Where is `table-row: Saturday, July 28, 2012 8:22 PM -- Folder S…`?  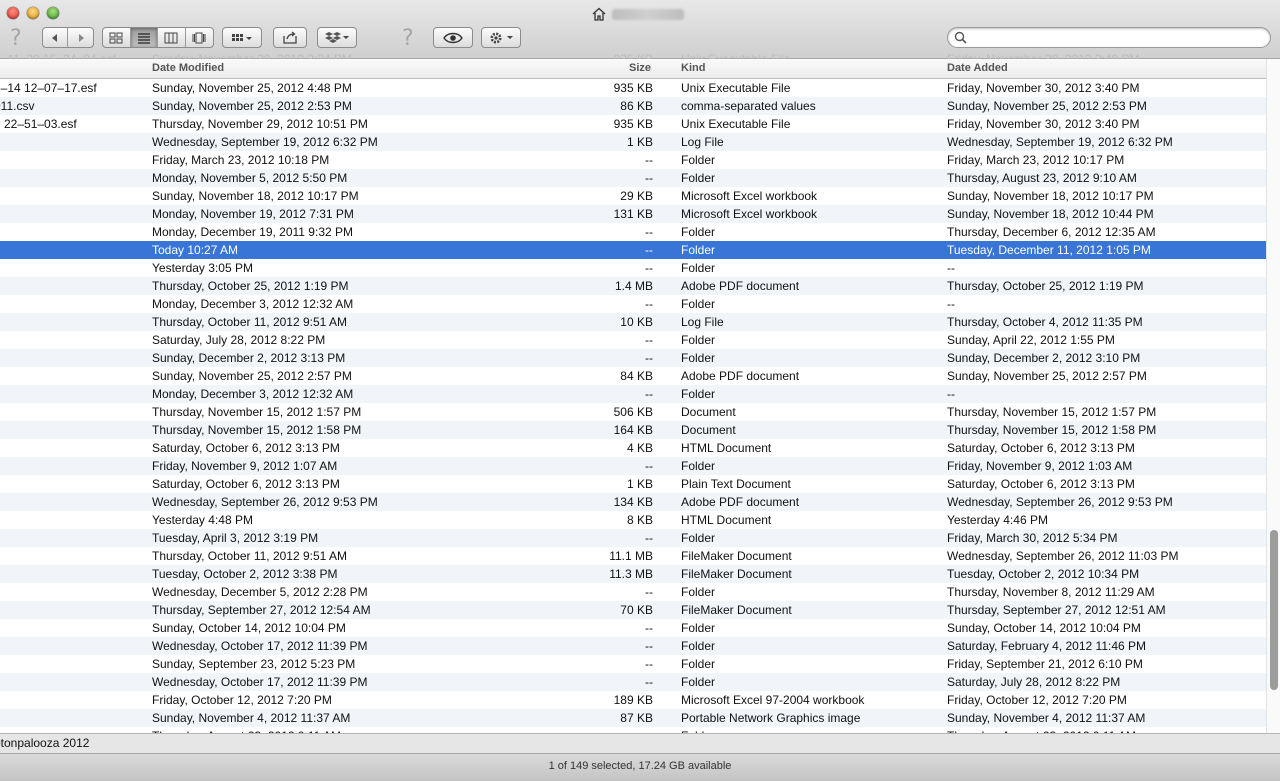 table-row: Saturday, July 28, 2012 8:22 PM -- Folder S… is located at coordinates (633, 340).